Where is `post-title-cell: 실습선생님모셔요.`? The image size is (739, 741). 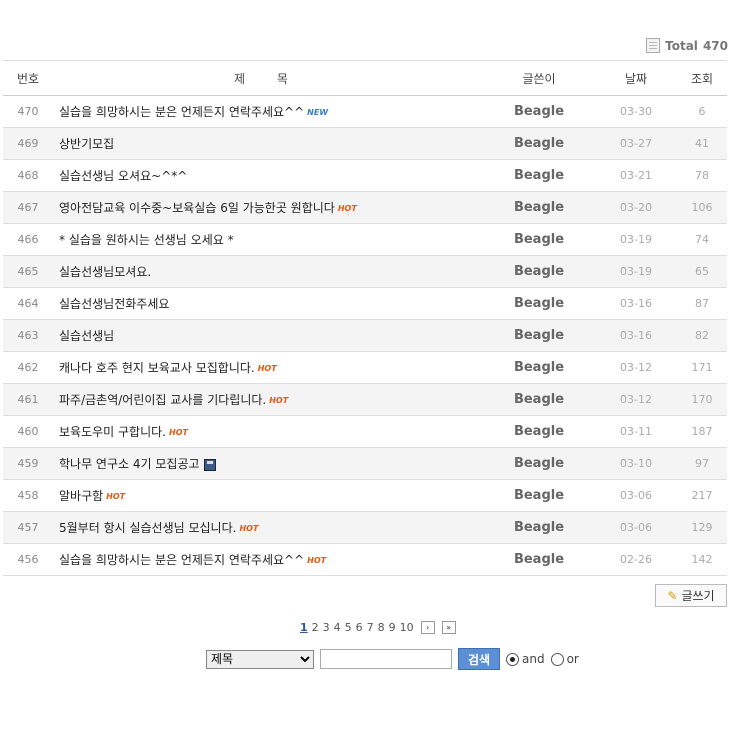 post-title-cell: 실습선생님모셔요. is located at coordinates (268, 271).